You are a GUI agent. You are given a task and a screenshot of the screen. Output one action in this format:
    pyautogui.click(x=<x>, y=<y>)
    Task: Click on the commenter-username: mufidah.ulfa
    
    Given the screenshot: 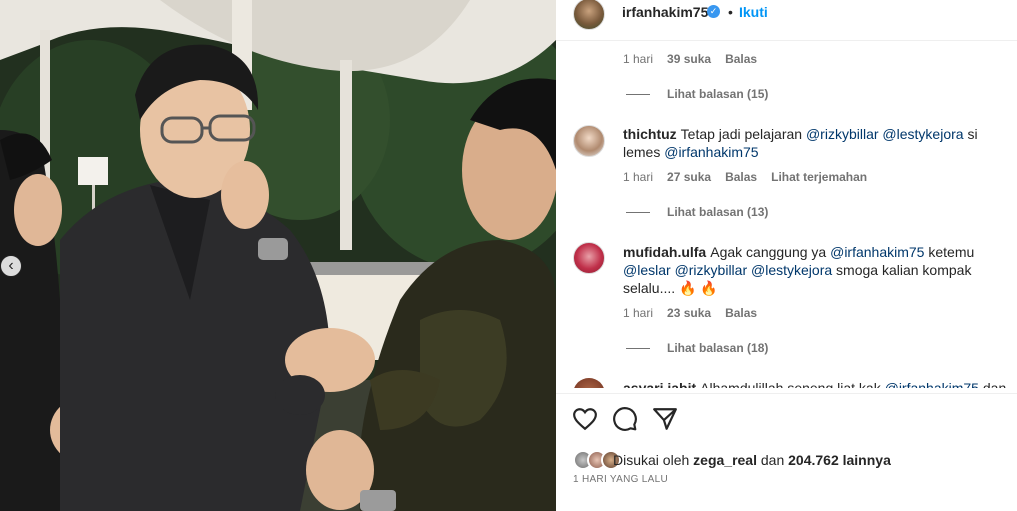 What is the action you would take?
    pyautogui.click(x=664, y=252)
    